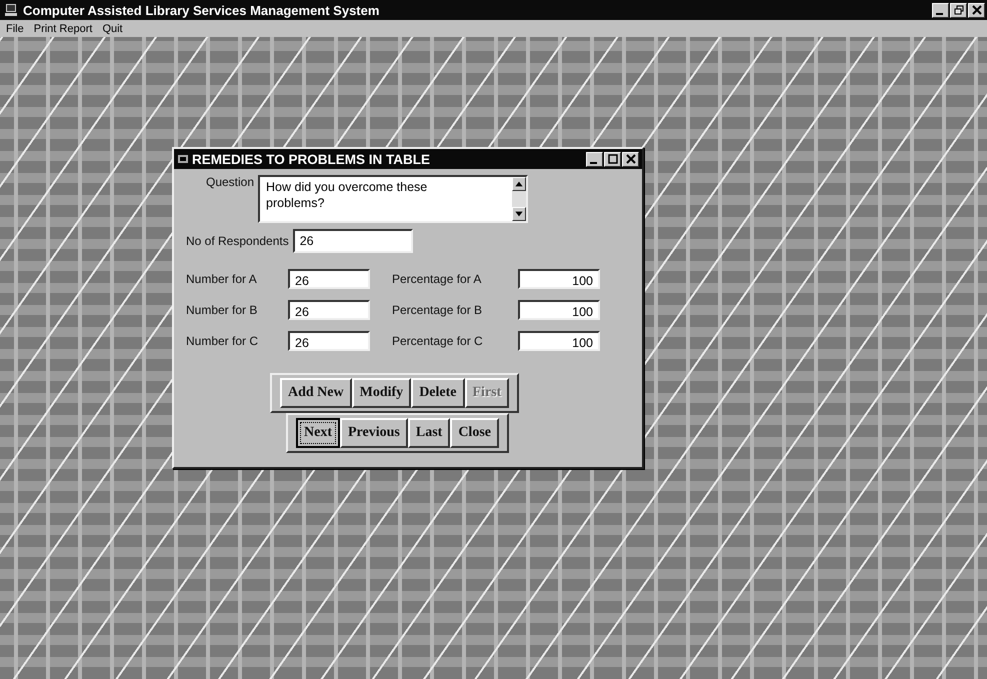 This screenshot has height=679, width=987. I want to click on percentage-label: Percentage for B, so click(437, 310).